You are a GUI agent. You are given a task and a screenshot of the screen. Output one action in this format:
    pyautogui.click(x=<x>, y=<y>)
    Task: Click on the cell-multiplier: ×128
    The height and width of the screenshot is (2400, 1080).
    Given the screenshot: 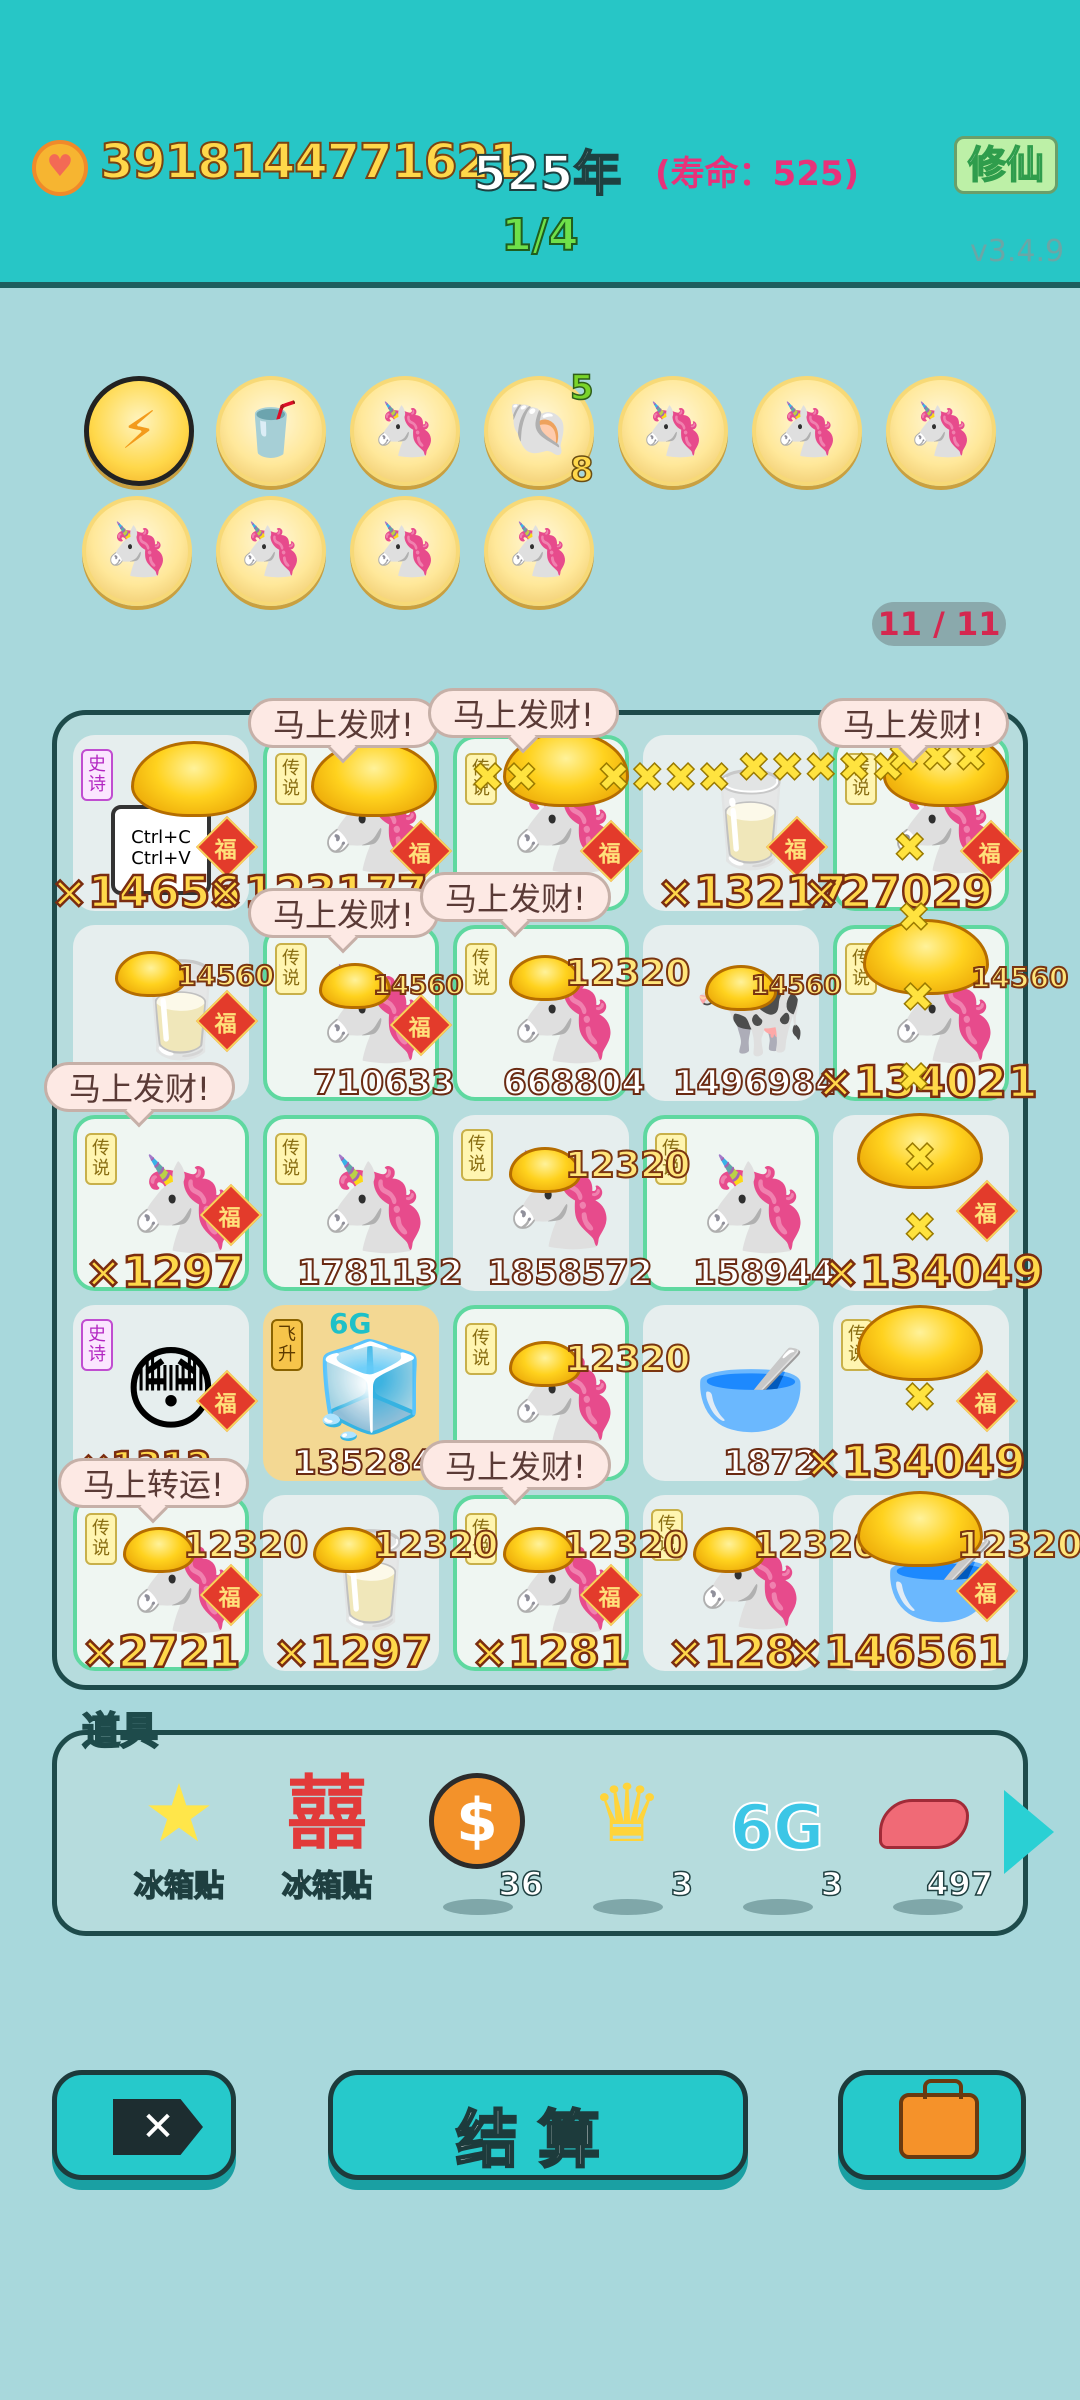 What is the action you would take?
    pyautogui.click(x=731, y=1653)
    